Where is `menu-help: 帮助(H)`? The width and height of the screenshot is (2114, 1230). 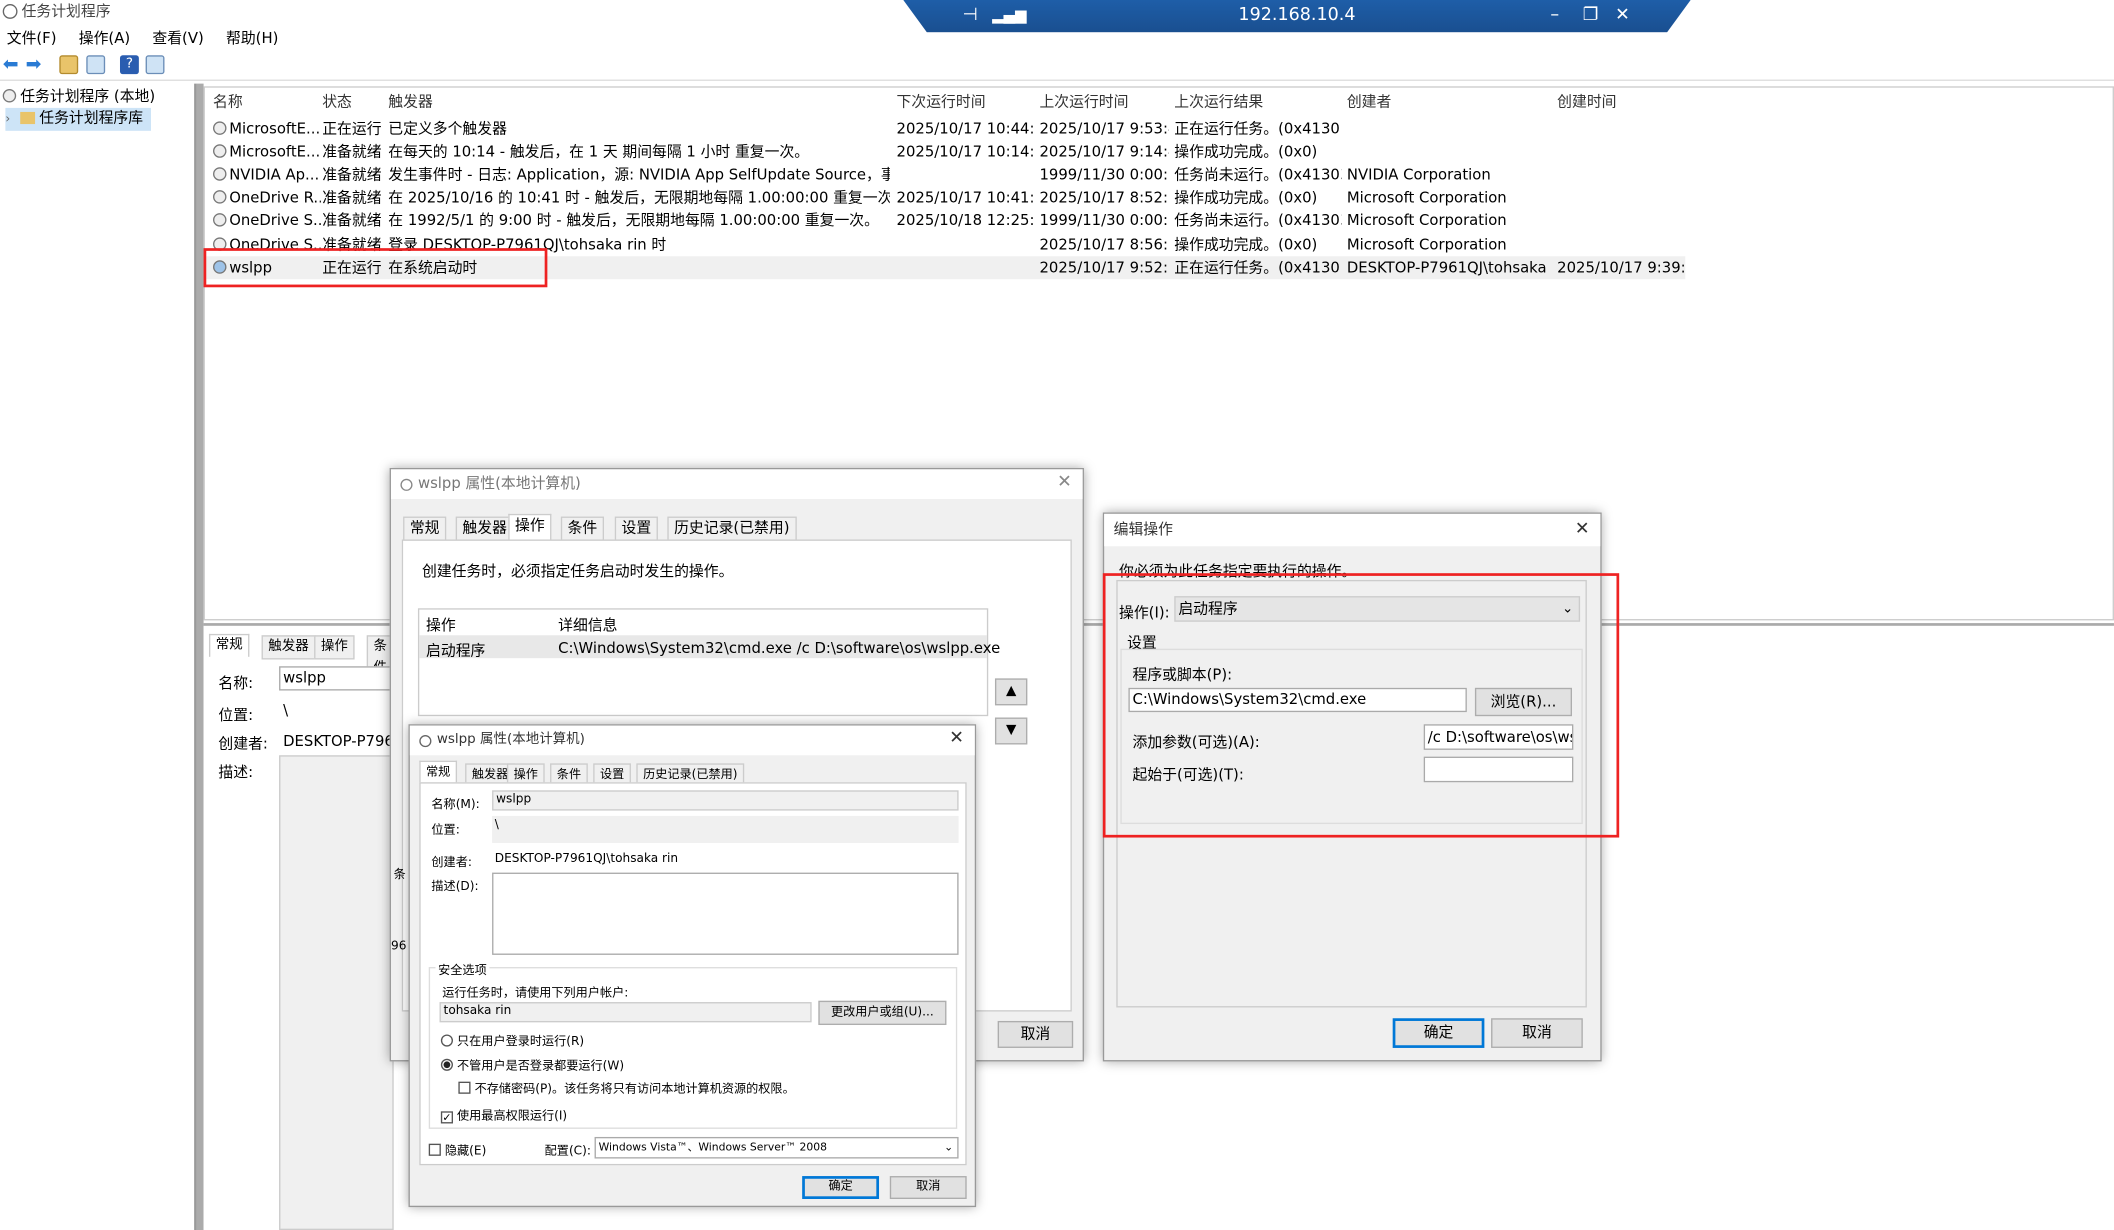
menu-help: 帮助(H) is located at coordinates (252, 39).